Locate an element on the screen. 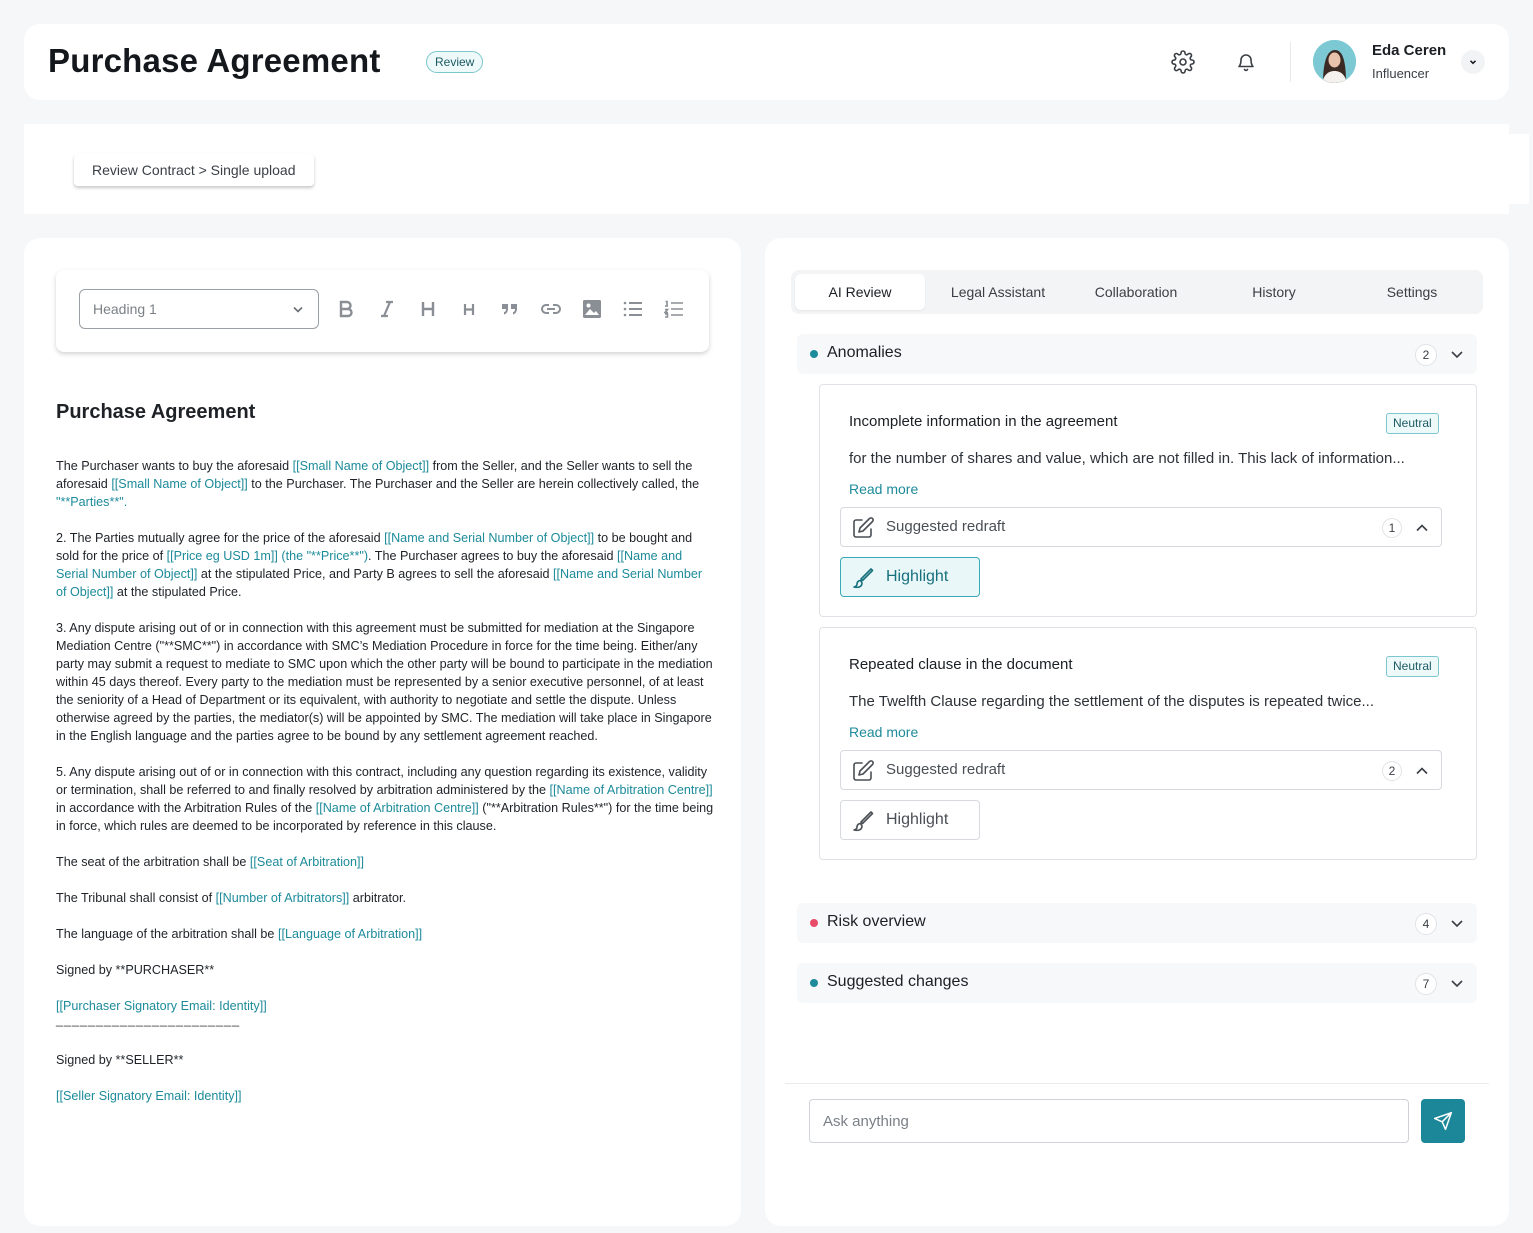  send-icon is located at coordinates (1443, 1121).